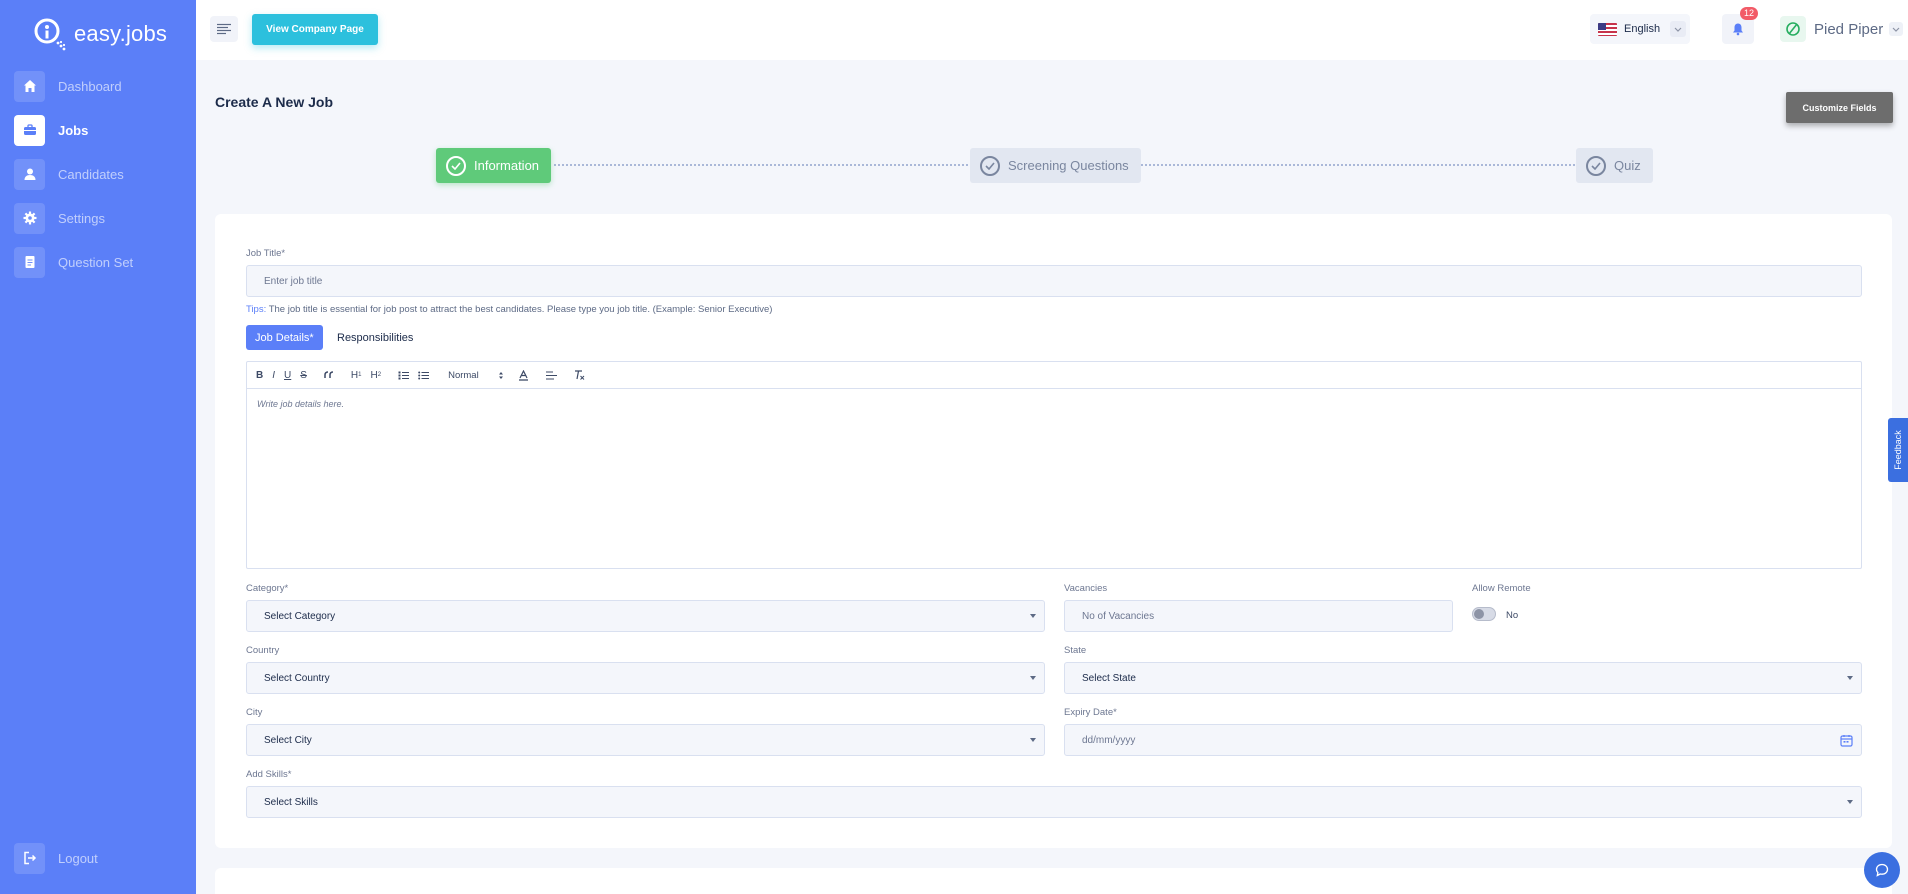 Image resolution: width=1908 pixels, height=894 pixels. What do you see at coordinates (99, 130) in the screenshot?
I see `sidebar-item-jobs: Jobs` at bounding box center [99, 130].